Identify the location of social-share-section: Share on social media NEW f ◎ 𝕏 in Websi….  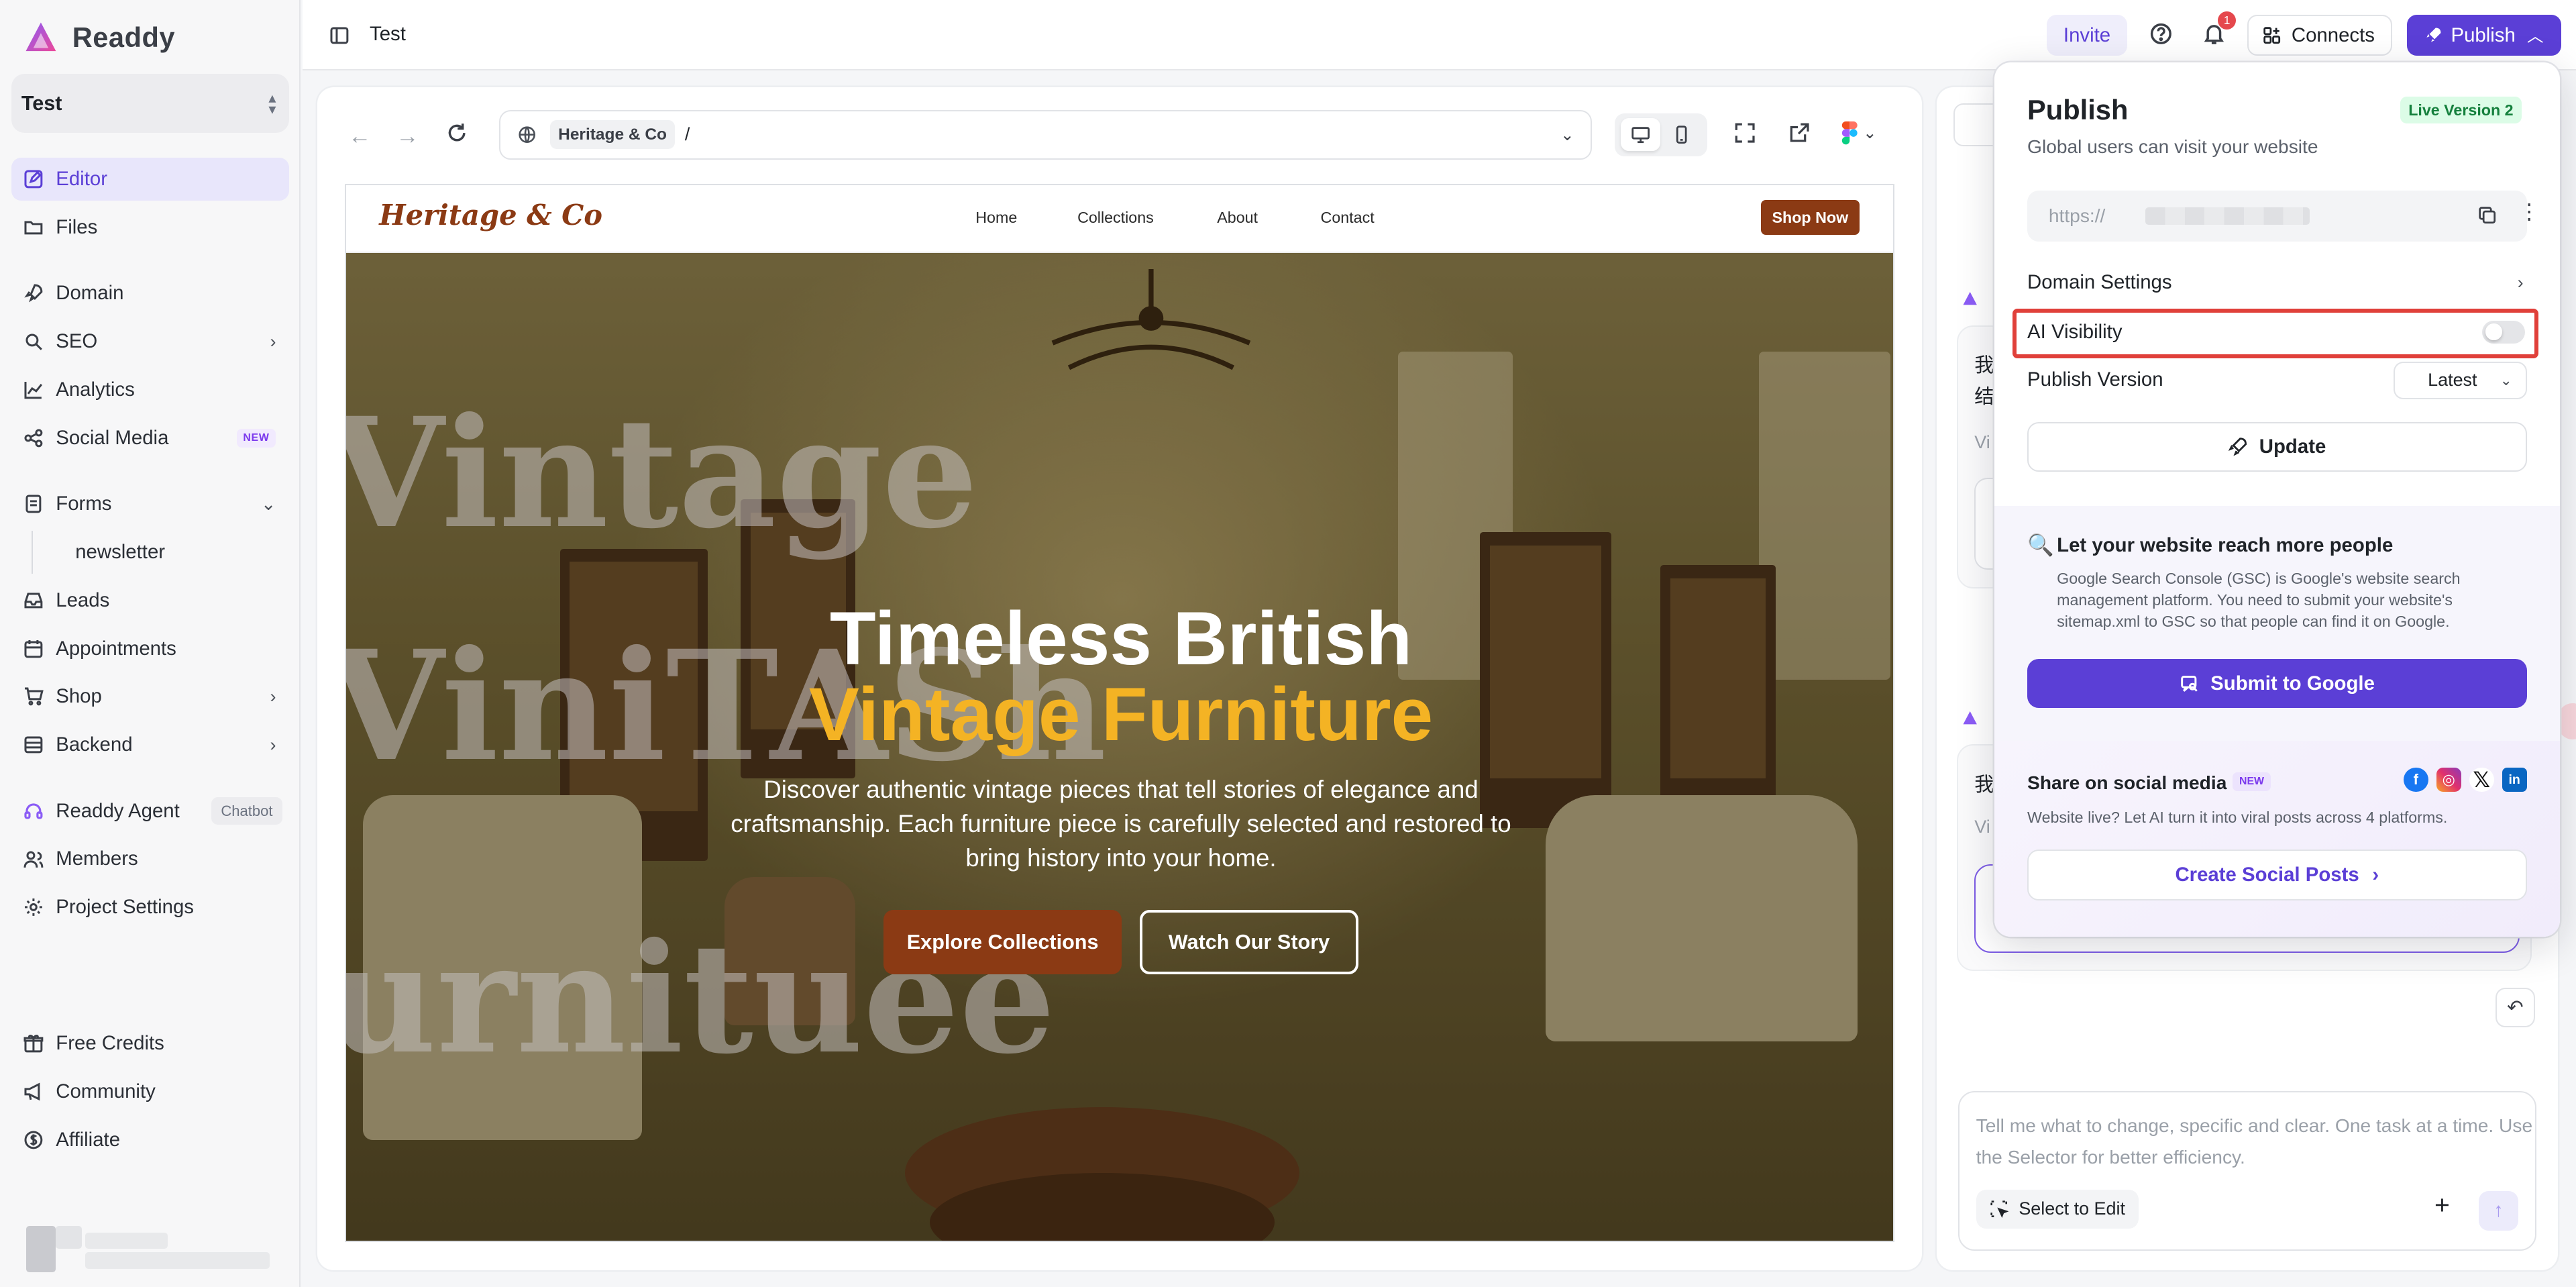
(2277, 839).